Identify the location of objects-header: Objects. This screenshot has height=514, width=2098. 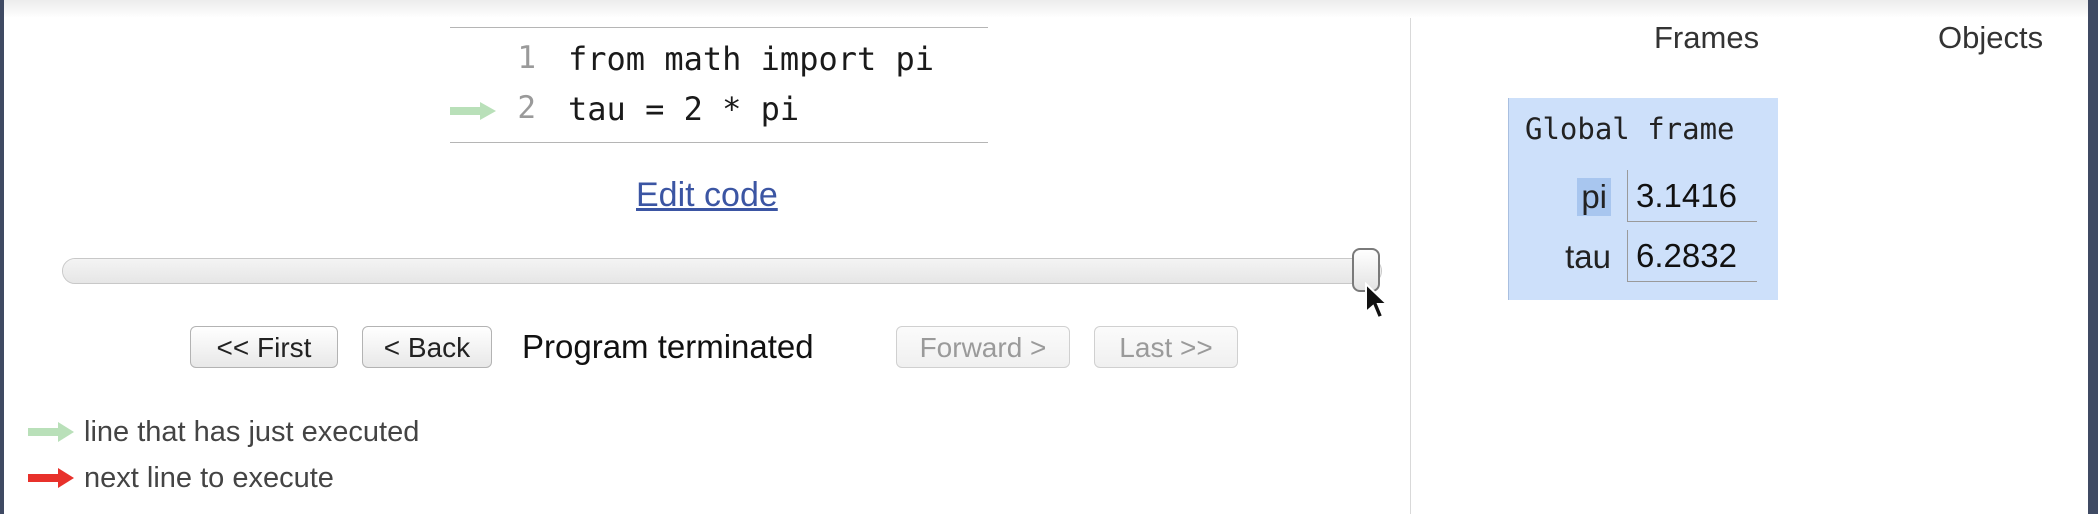
(1991, 37).